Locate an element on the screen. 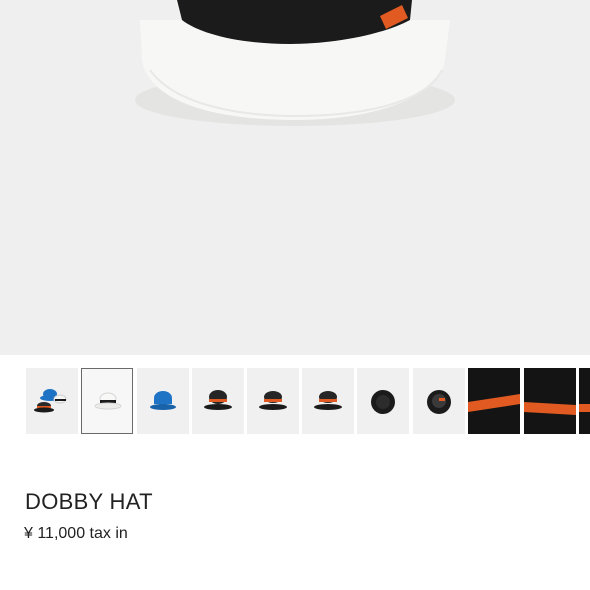 This screenshot has width=590, height=590. thumbnail-multi-color-hats is located at coordinates (52, 401).